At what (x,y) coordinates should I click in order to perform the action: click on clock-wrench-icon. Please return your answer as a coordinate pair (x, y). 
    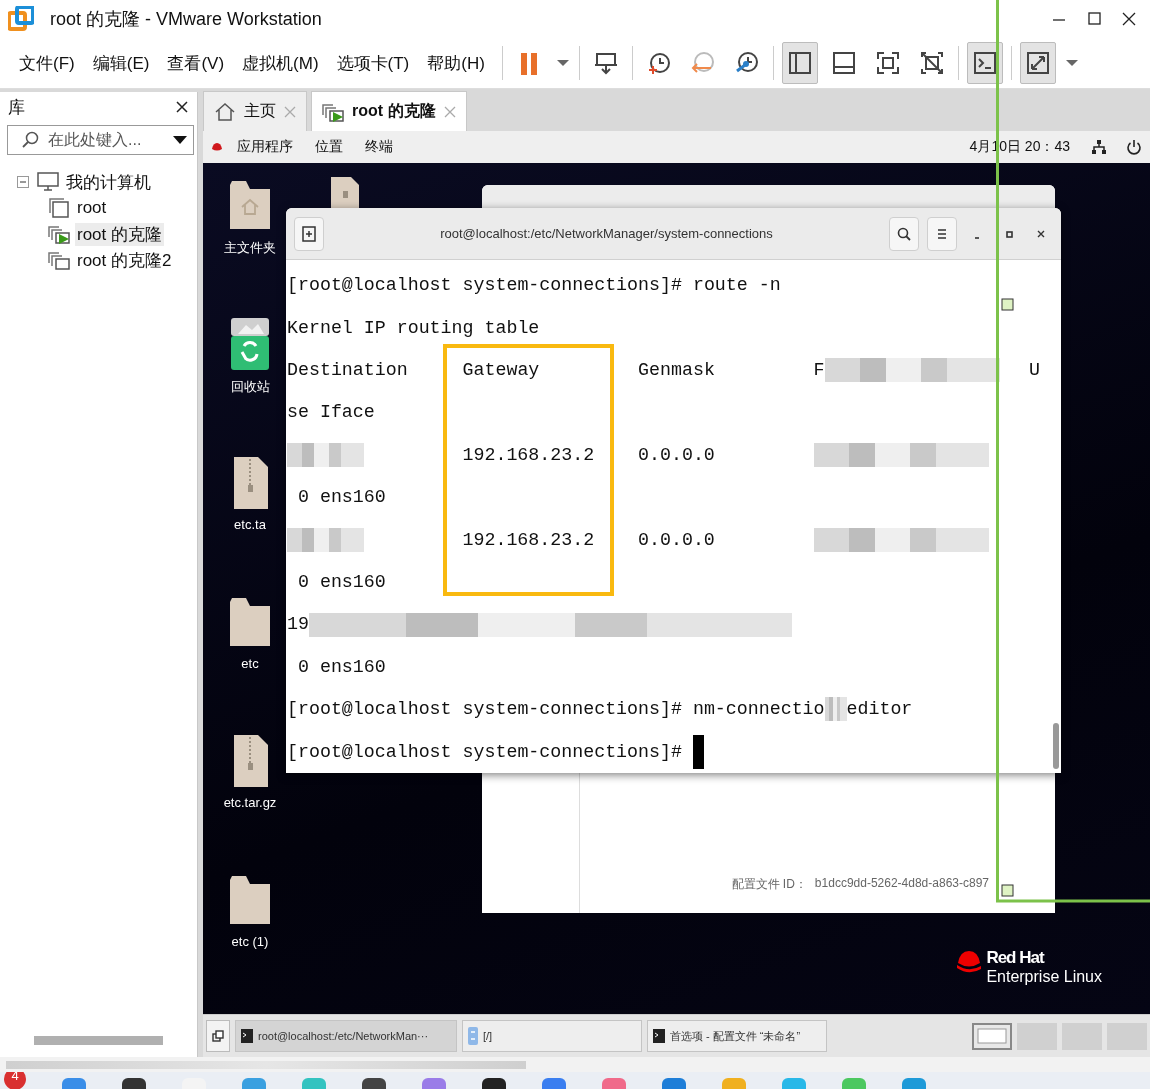
    Looking at the image, I should click on (746, 63).